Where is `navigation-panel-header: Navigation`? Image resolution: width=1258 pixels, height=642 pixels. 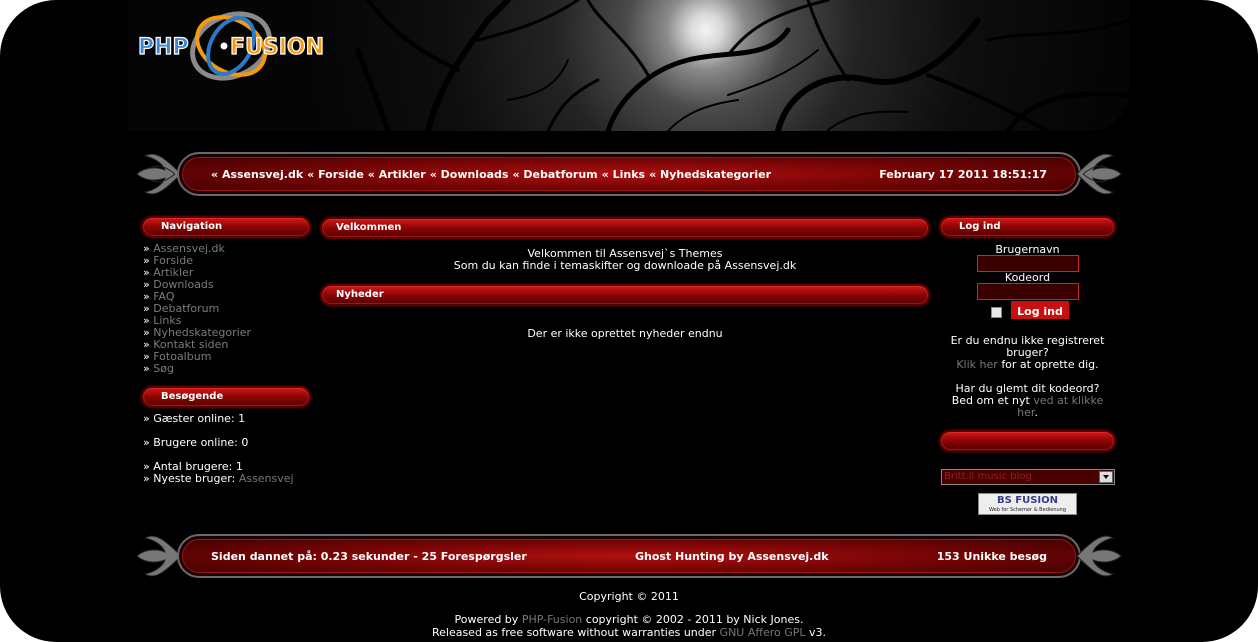
navigation-panel-header: Navigation is located at coordinates (226, 227).